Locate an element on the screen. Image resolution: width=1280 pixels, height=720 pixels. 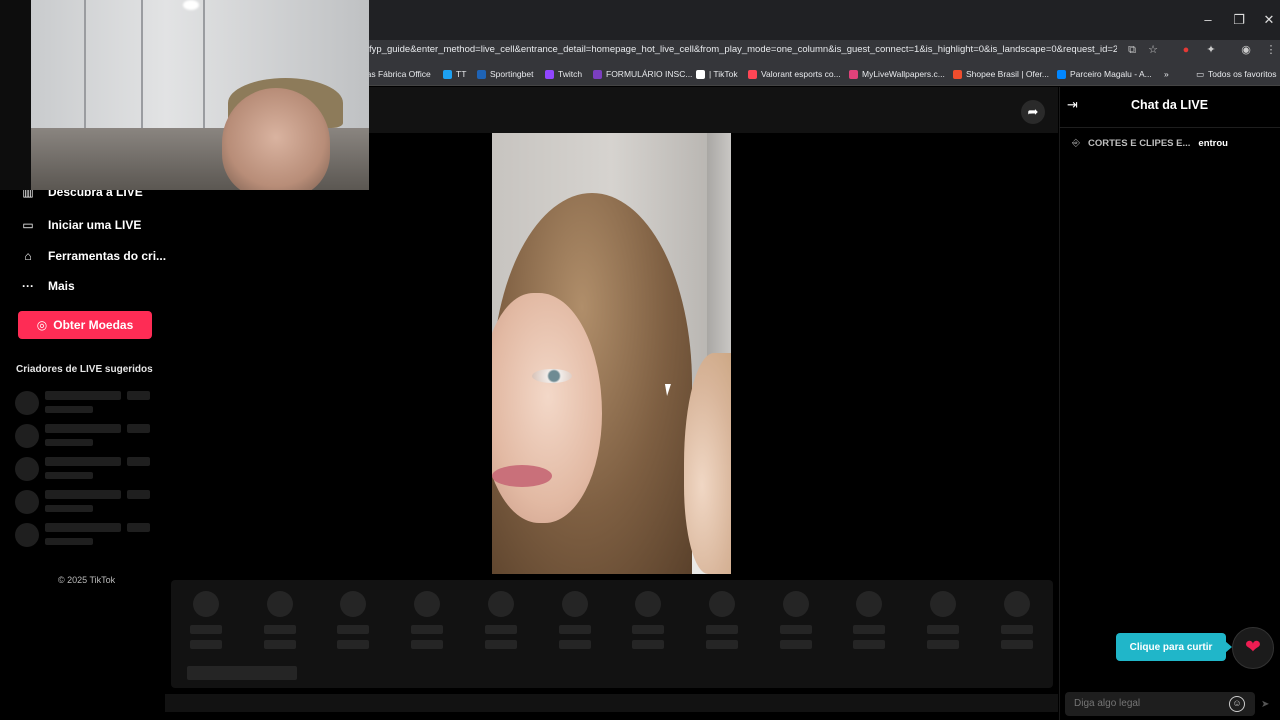
bookmark-item: Twitch is located at coordinates (563, 74).